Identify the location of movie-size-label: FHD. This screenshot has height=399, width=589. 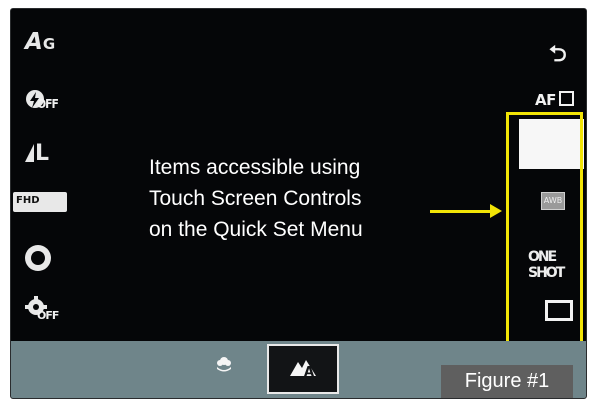
(28, 200).